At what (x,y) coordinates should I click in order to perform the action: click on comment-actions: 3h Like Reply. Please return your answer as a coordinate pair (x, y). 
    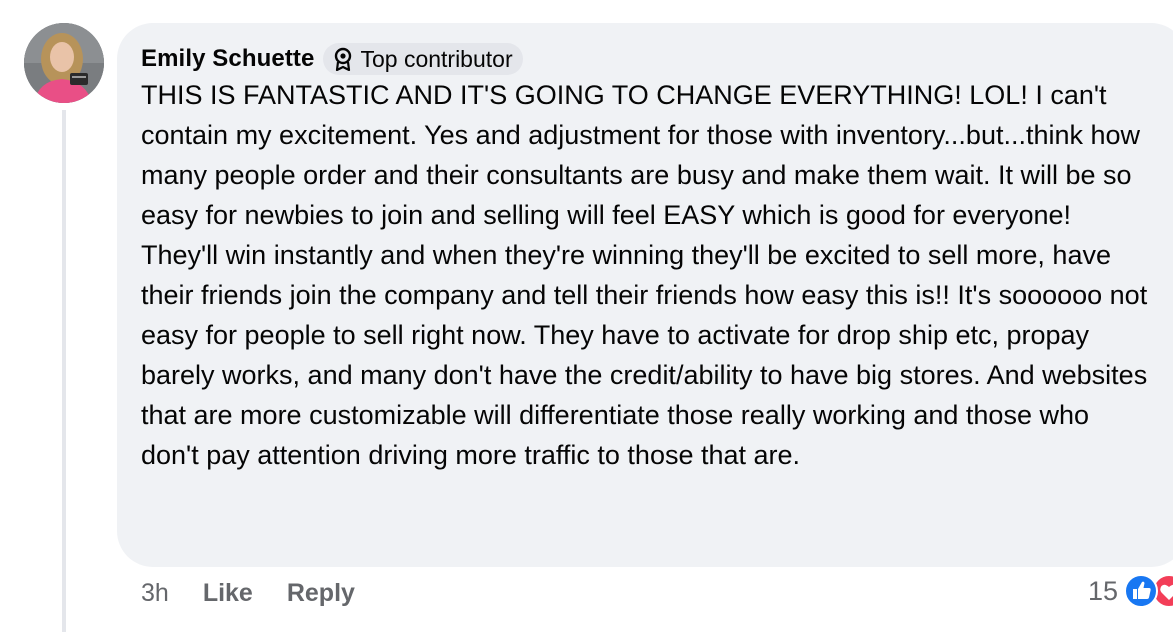
    Looking at the image, I should click on (265, 593).